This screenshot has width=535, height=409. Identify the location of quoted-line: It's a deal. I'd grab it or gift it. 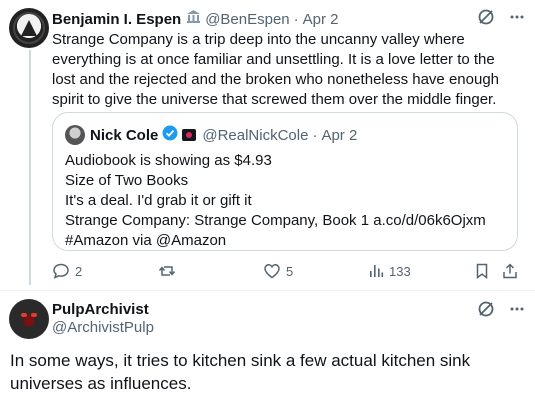
(158, 200).